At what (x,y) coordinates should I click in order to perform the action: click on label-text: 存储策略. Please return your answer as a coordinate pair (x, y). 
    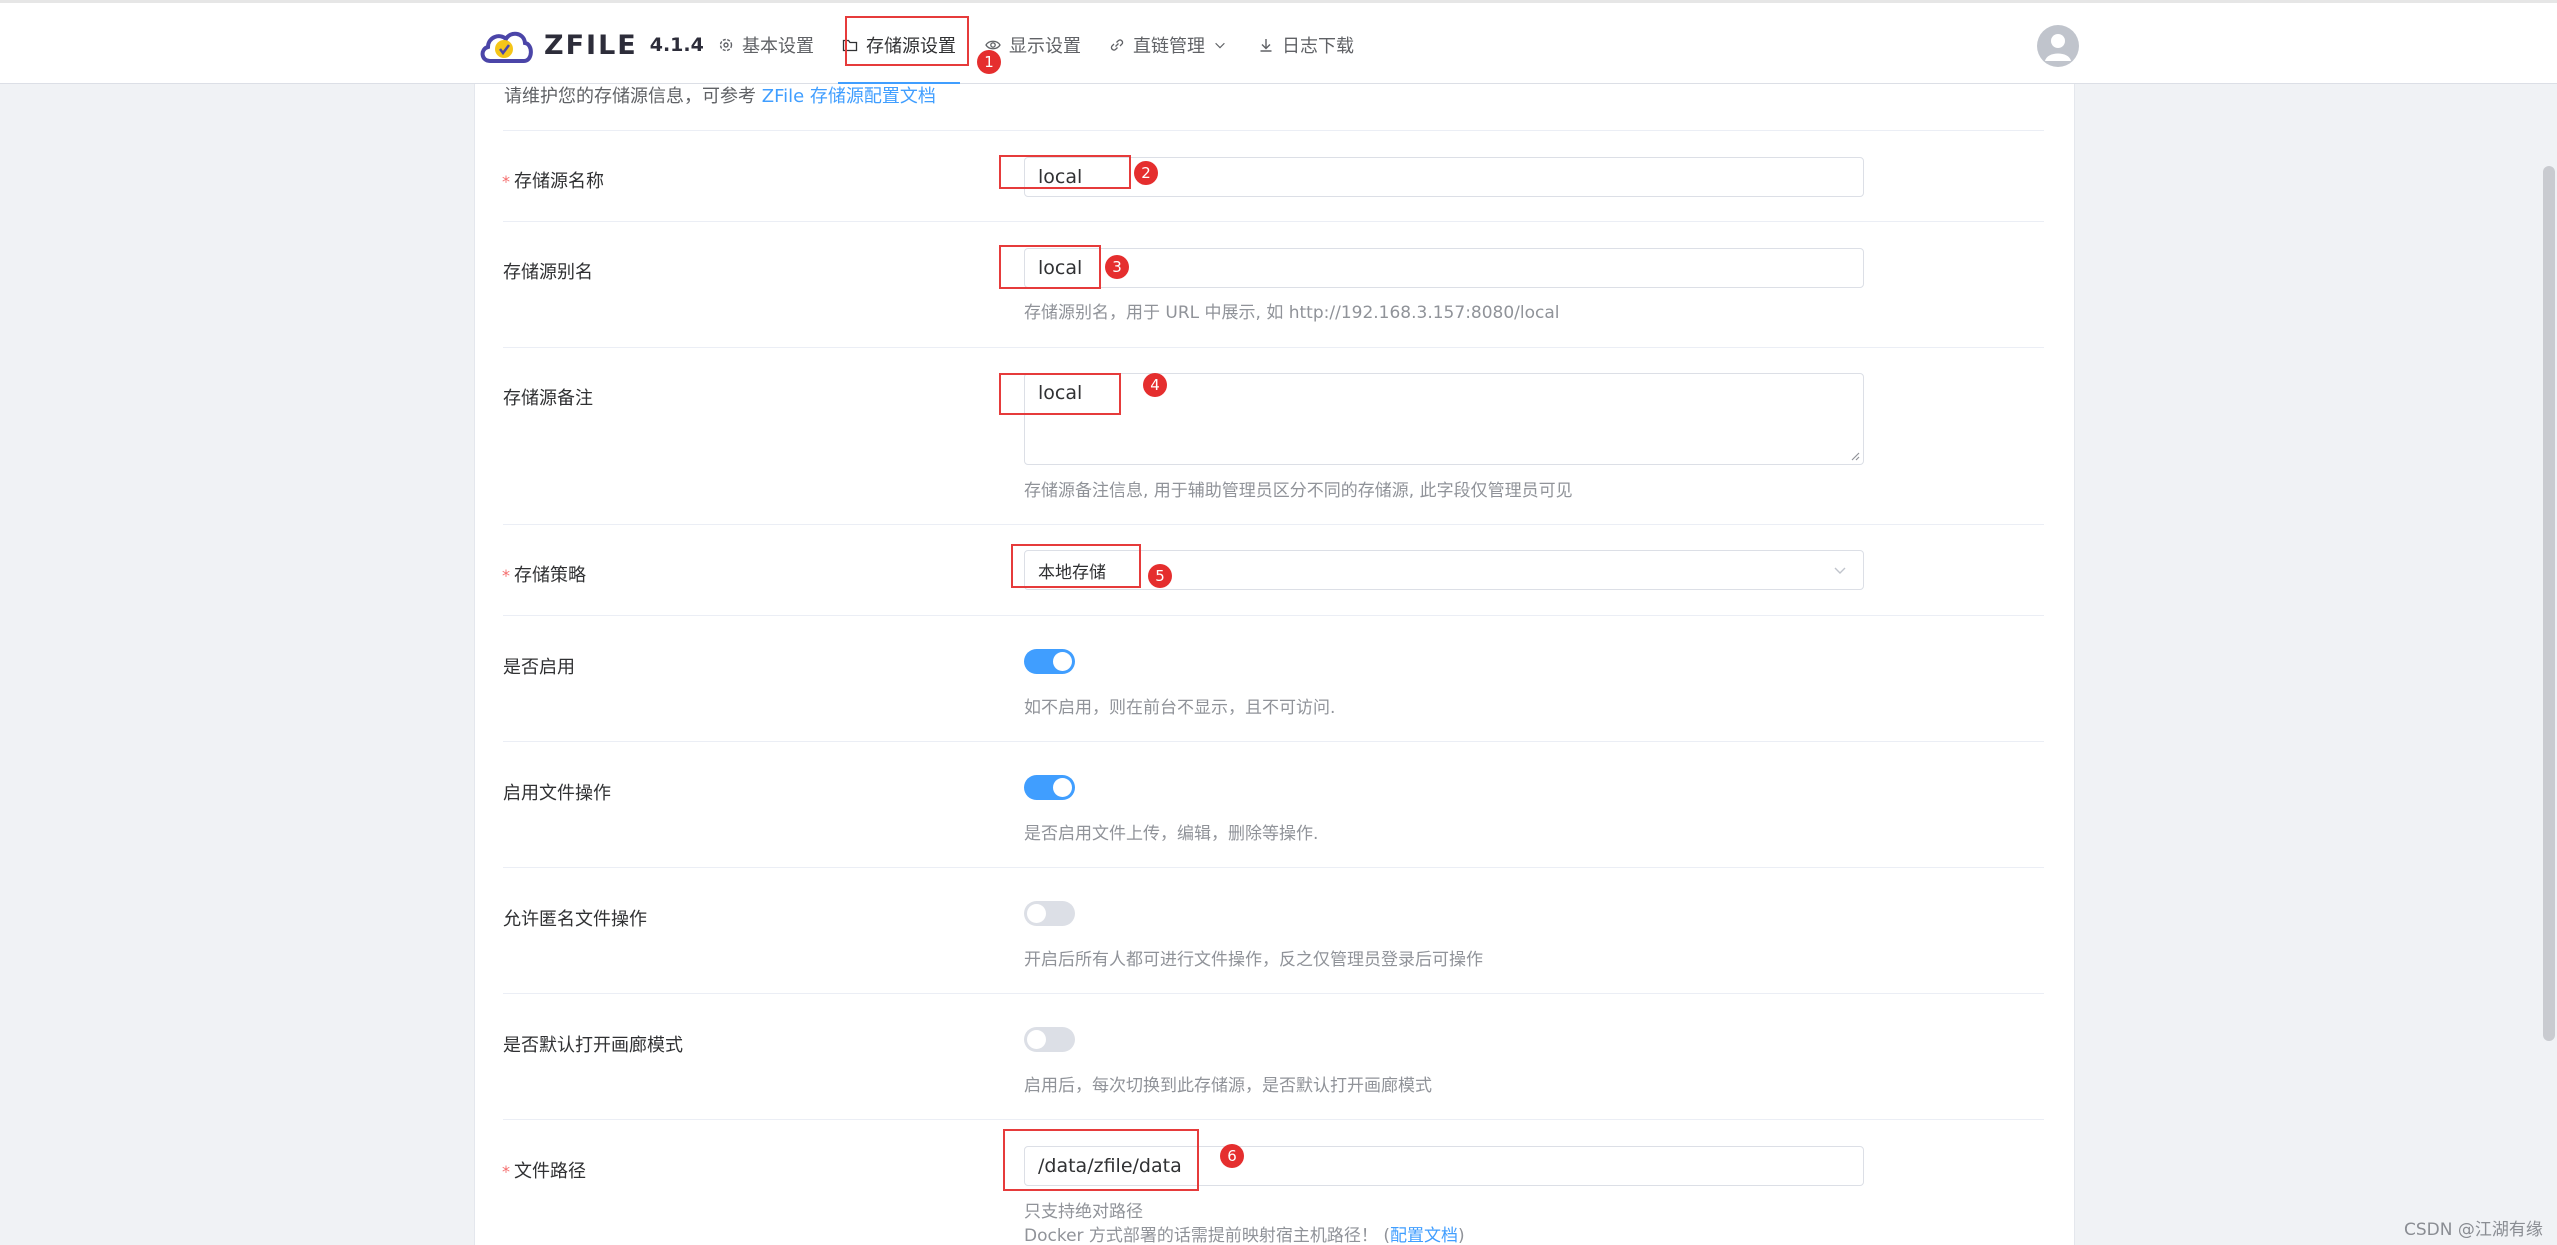
    Looking at the image, I should click on (550, 575).